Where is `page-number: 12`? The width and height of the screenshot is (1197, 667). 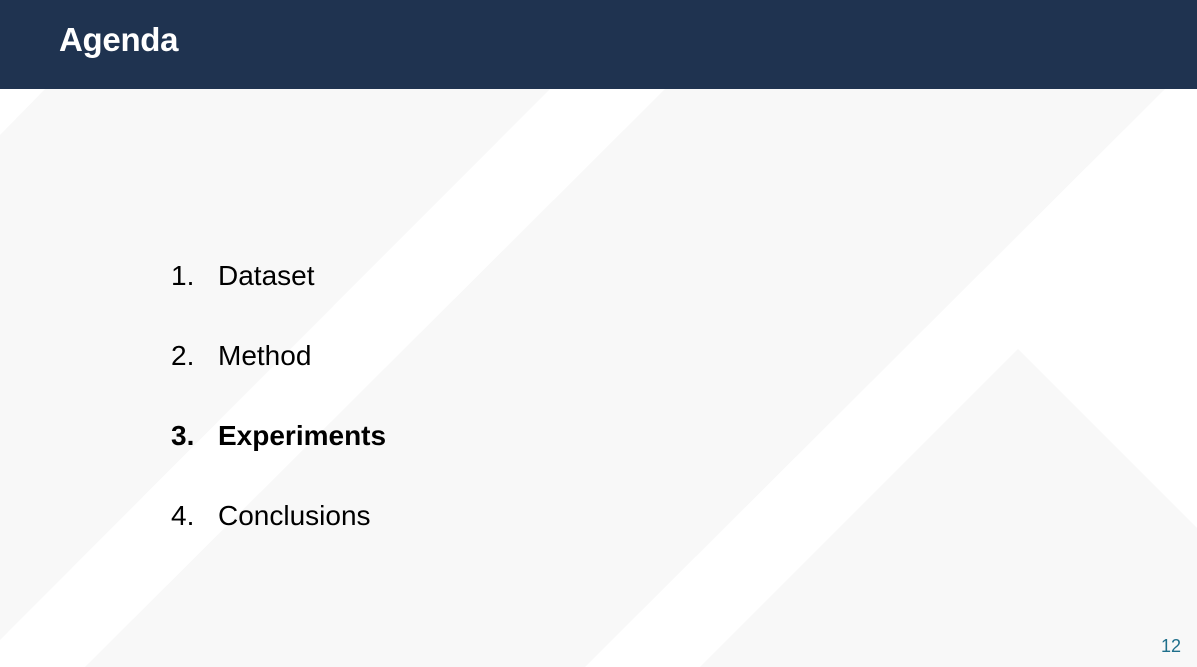
page-number: 12 is located at coordinates (1170, 646).